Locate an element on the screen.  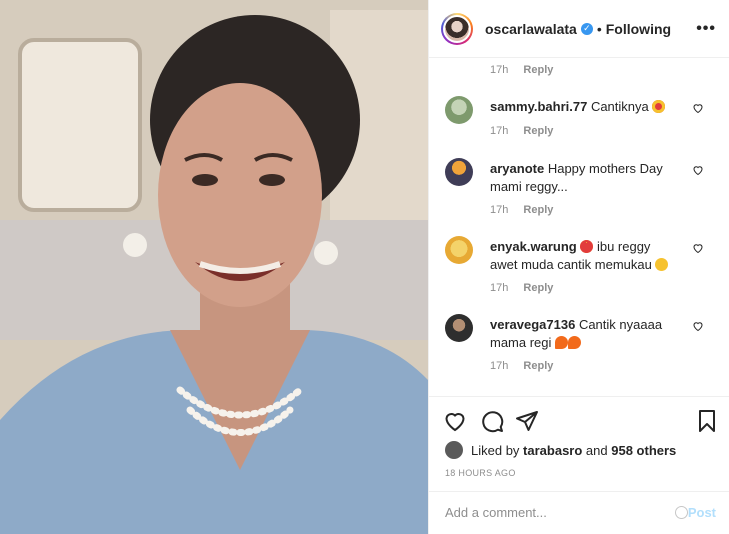
more-icon: ••• is located at coordinates (706, 29).